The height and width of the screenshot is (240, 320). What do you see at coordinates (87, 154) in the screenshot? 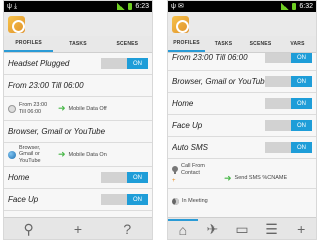
I see `task-label: Mobile Data On` at bounding box center [87, 154].